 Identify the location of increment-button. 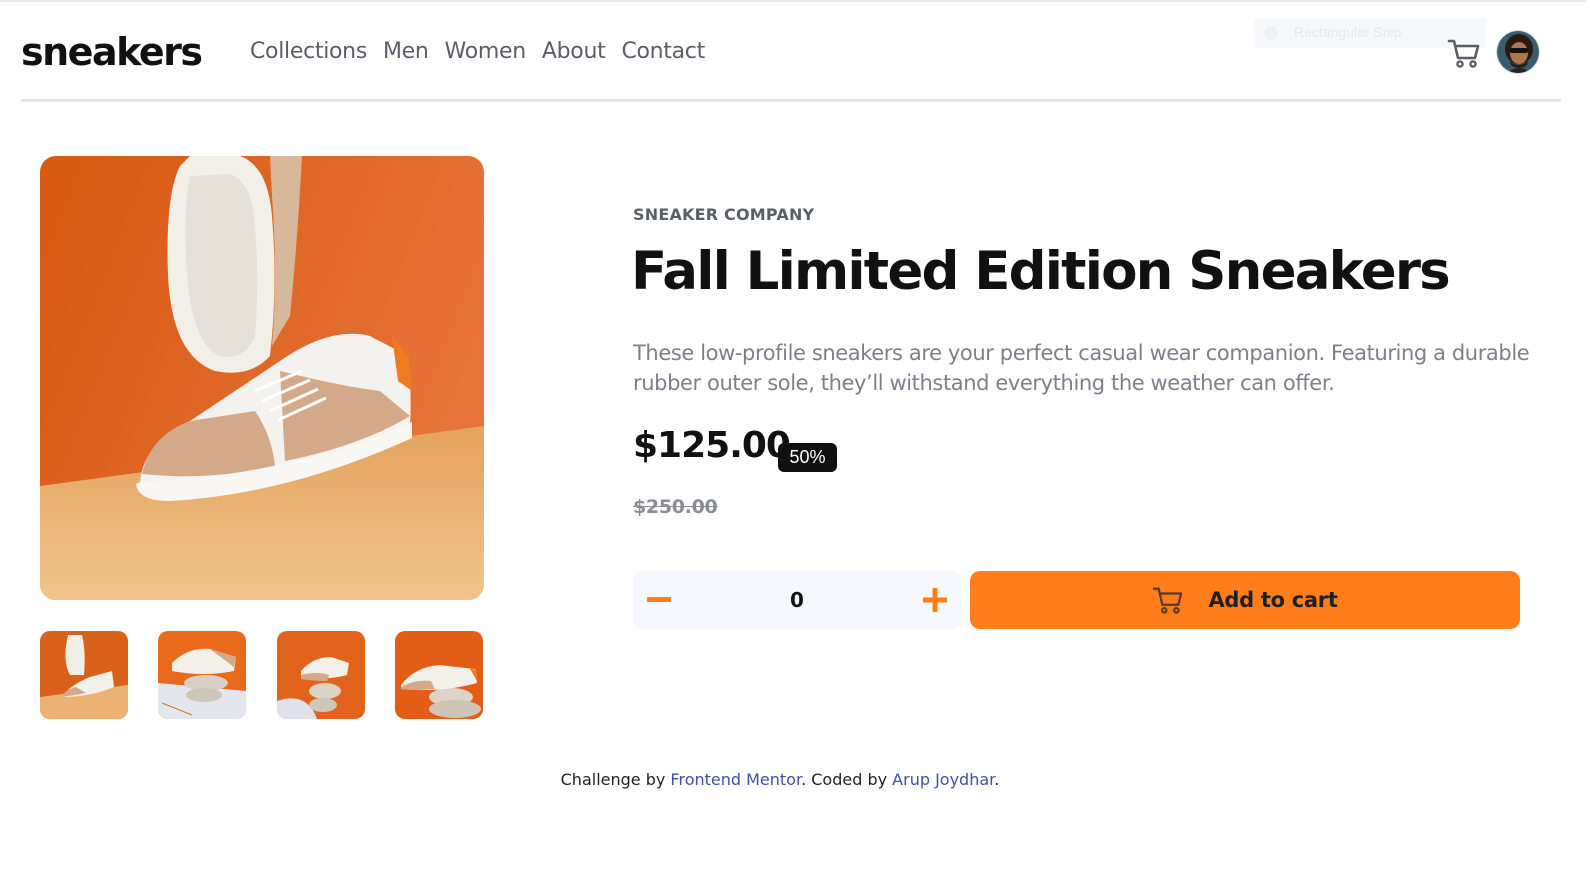
(935, 600).